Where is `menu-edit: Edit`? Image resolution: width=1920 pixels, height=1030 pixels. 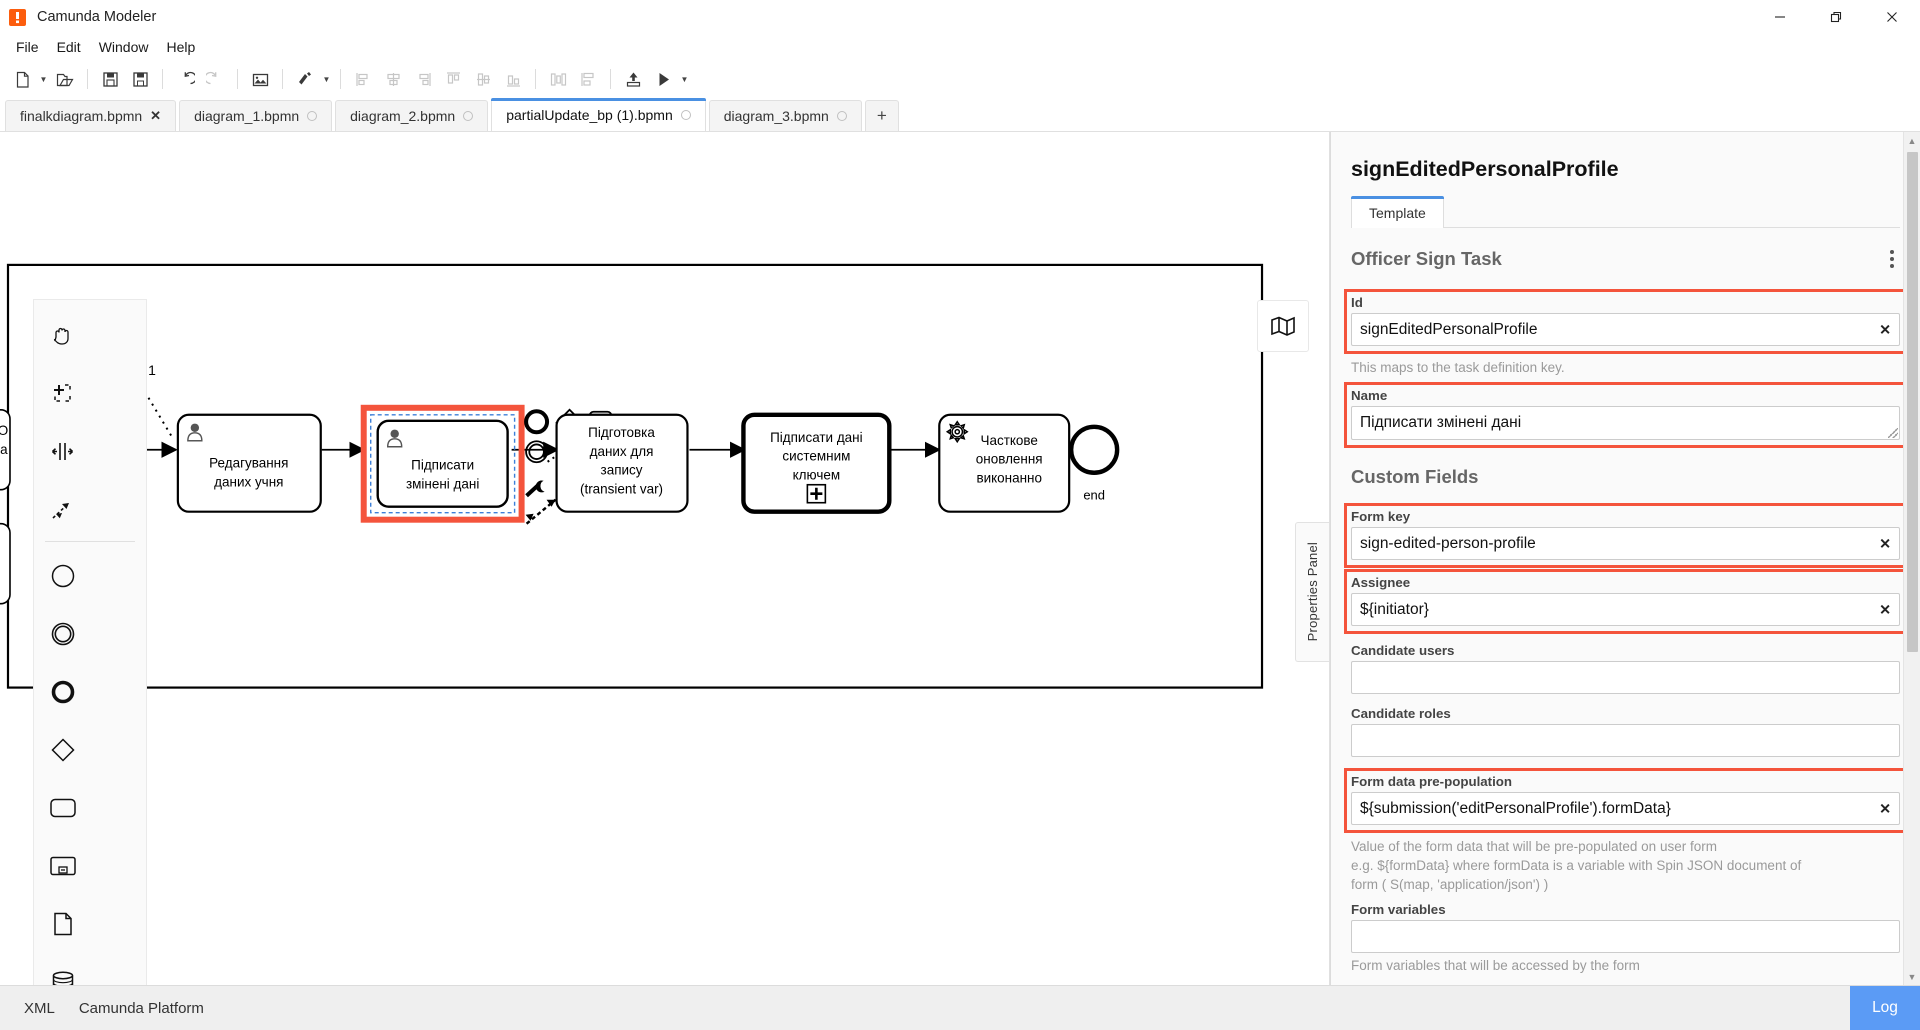
menu-edit: Edit is located at coordinates (69, 47).